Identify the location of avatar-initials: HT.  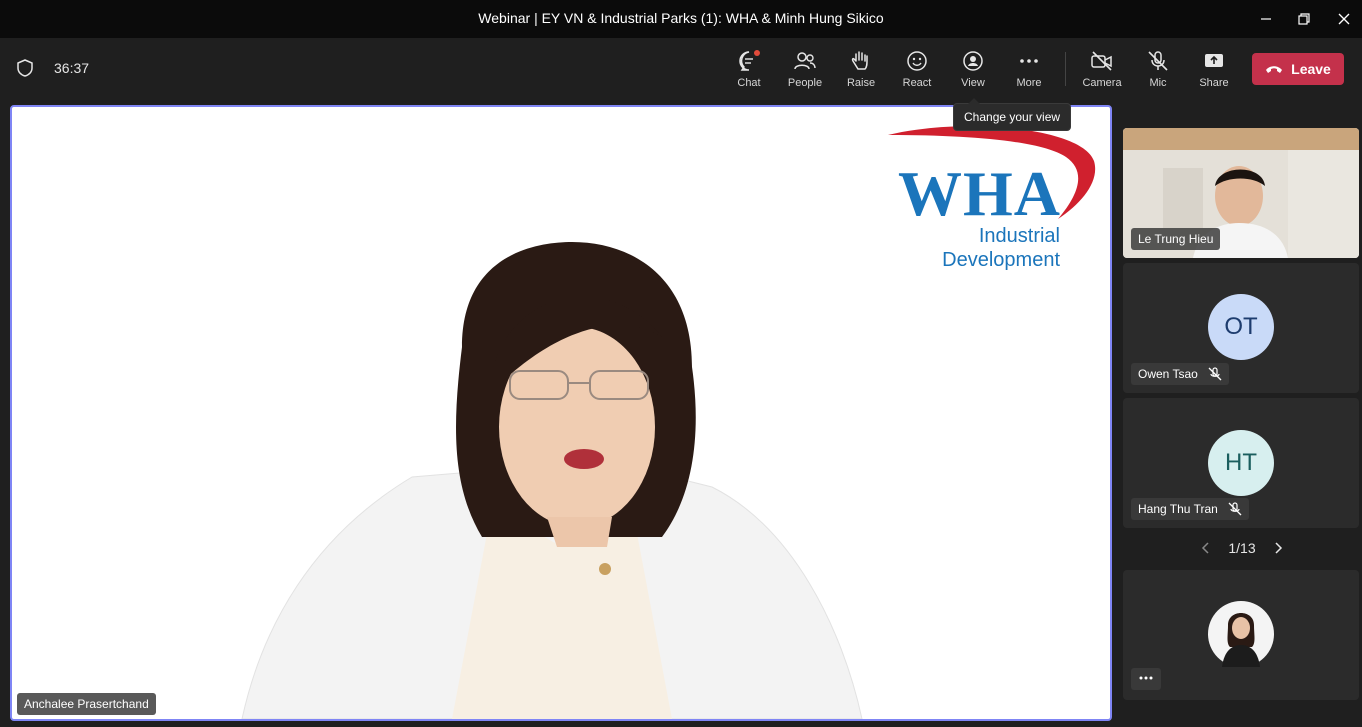
(1241, 463).